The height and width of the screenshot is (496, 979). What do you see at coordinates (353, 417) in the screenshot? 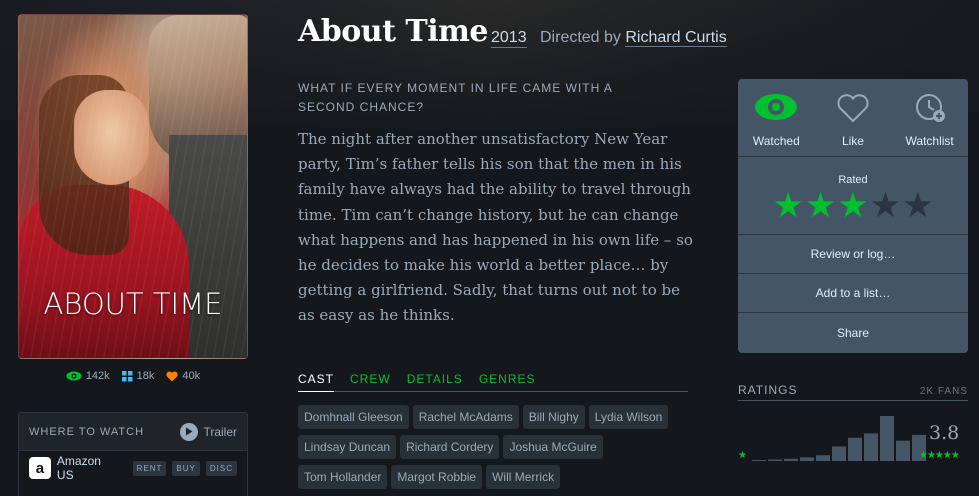
I see `cast-member: Domhnall Gleeson` at bounding box center [353, 417].